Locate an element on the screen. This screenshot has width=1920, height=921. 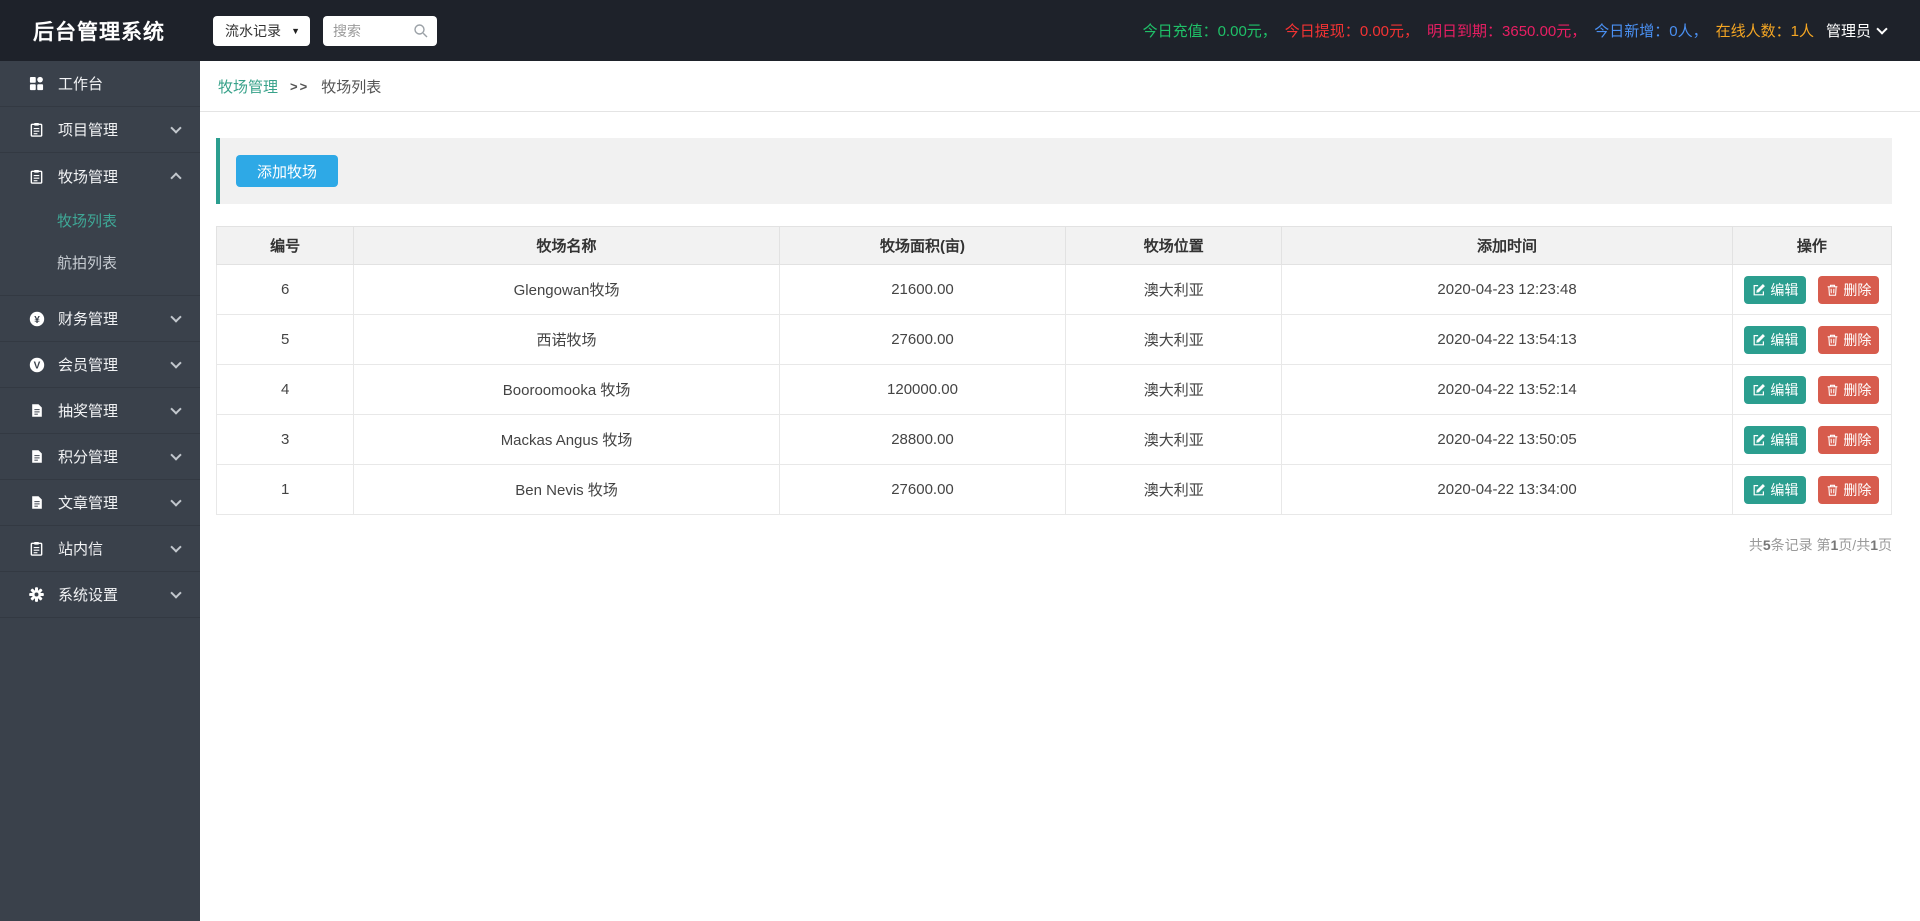
v-circle-icon: V is located at coordinates (36, 365).